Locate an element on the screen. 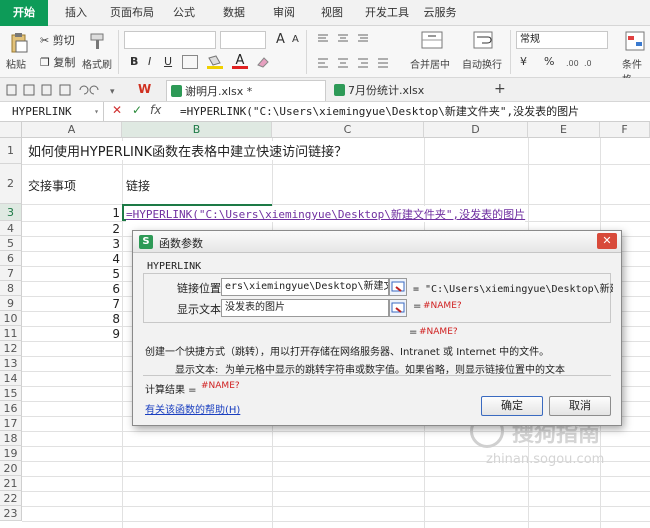 The height and width of the screenshot is (528, 650). number-format-select: 常规 is located at coordinates (562, 40).